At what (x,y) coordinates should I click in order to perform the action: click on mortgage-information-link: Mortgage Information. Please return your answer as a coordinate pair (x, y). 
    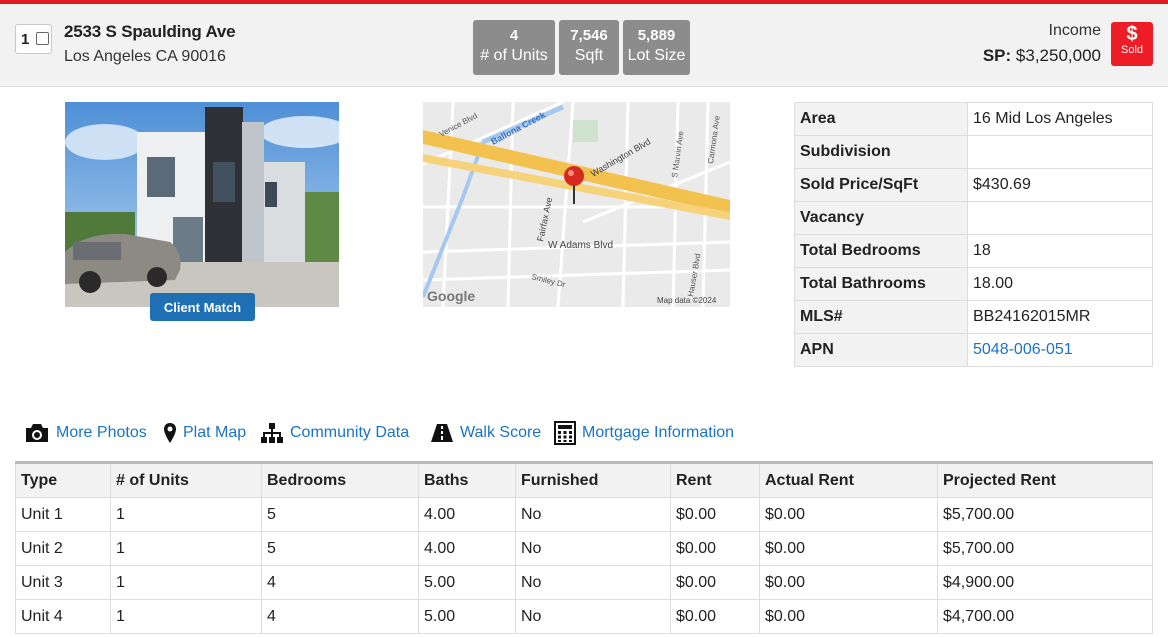
    Looking at the image, I should click on (644, 433).